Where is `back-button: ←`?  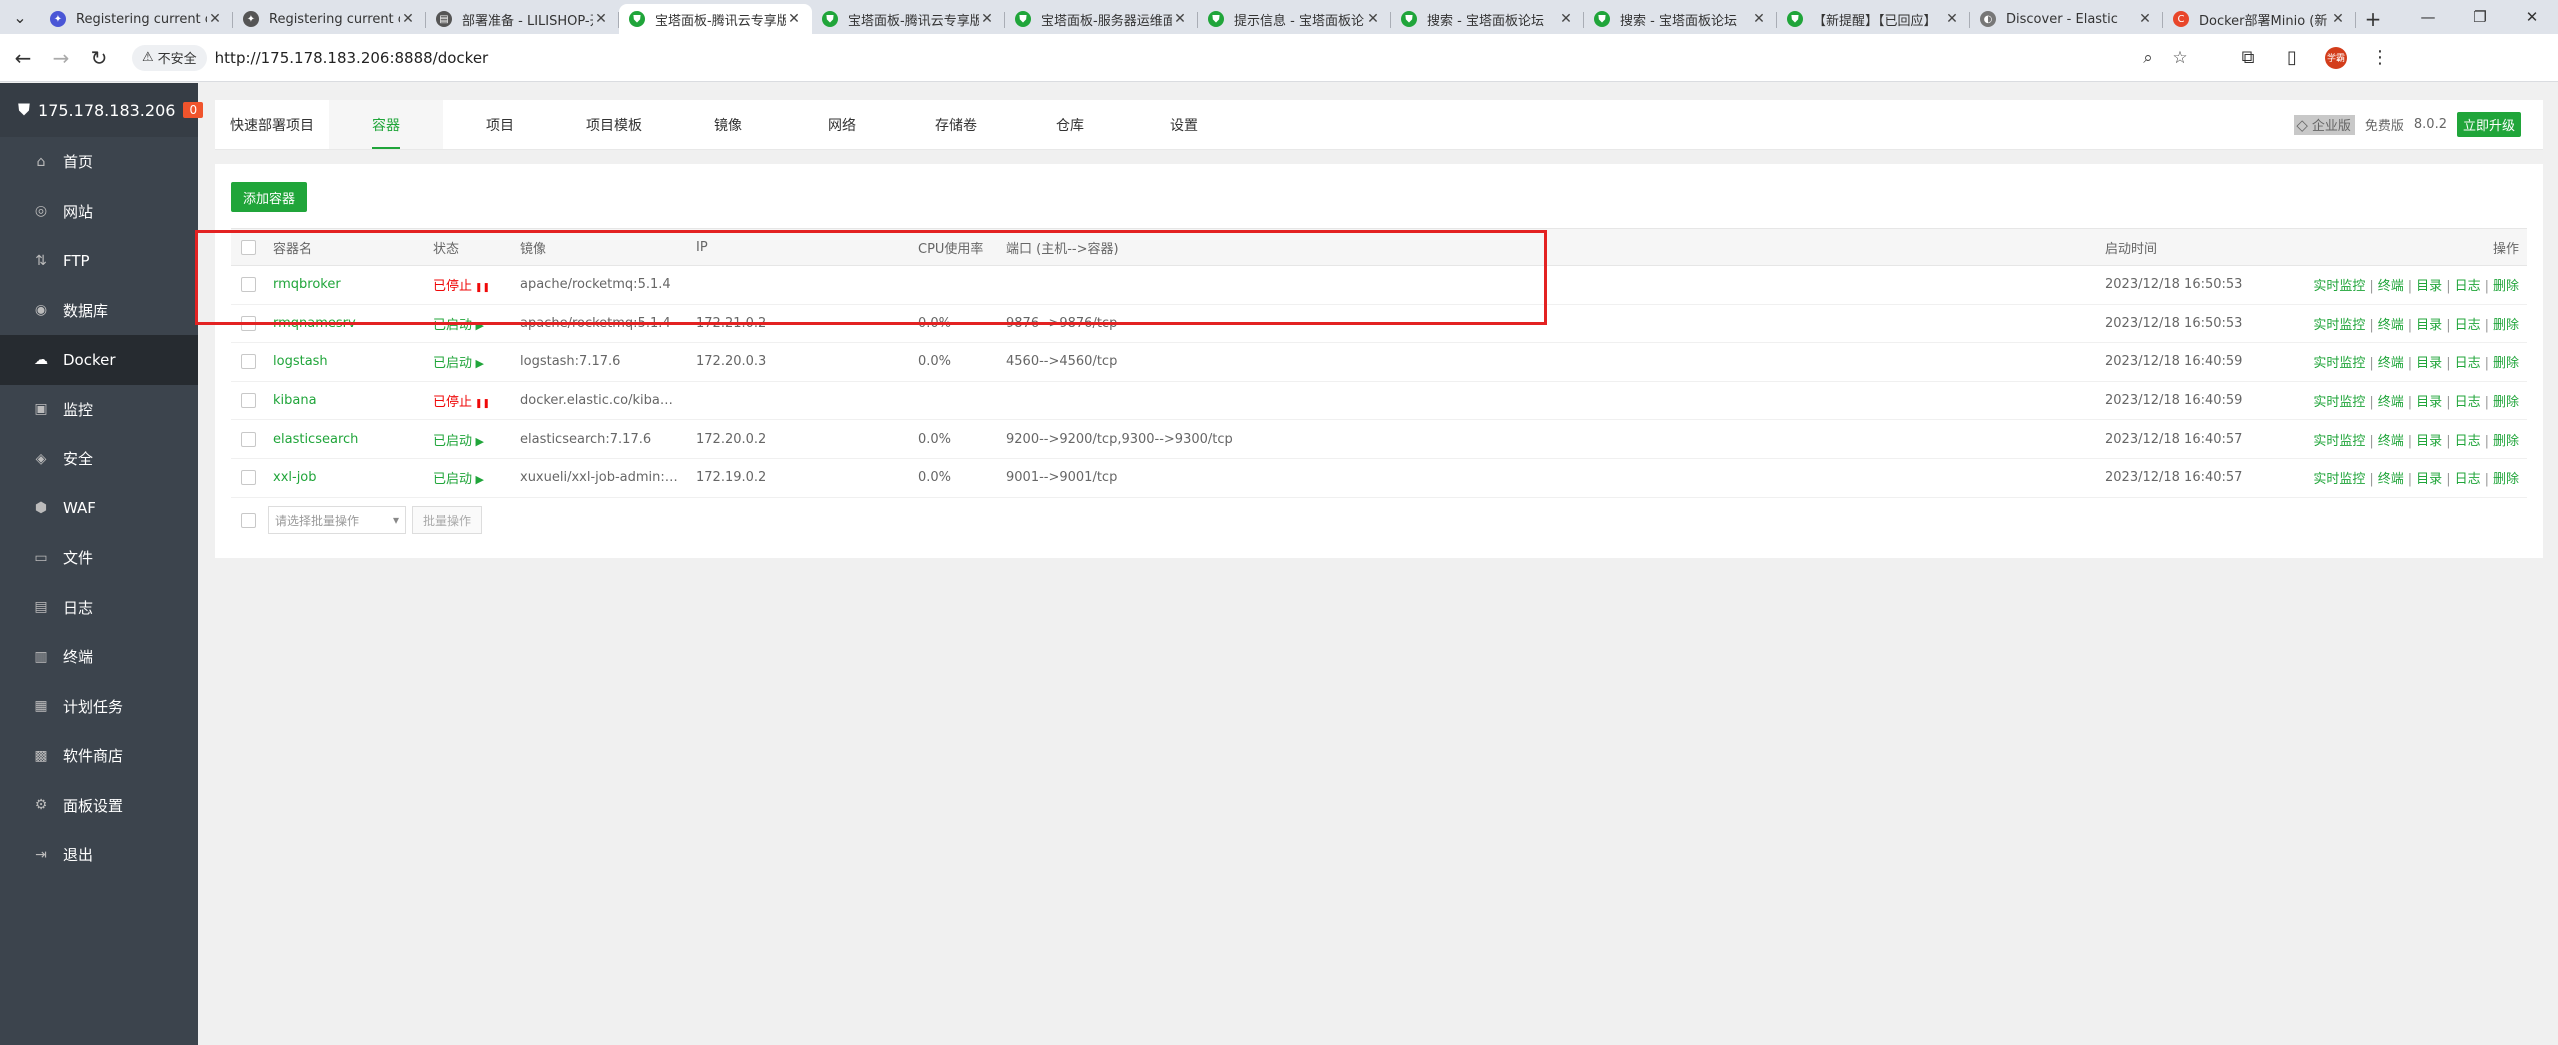
back-button: ← is located at coordinates (23, 58).